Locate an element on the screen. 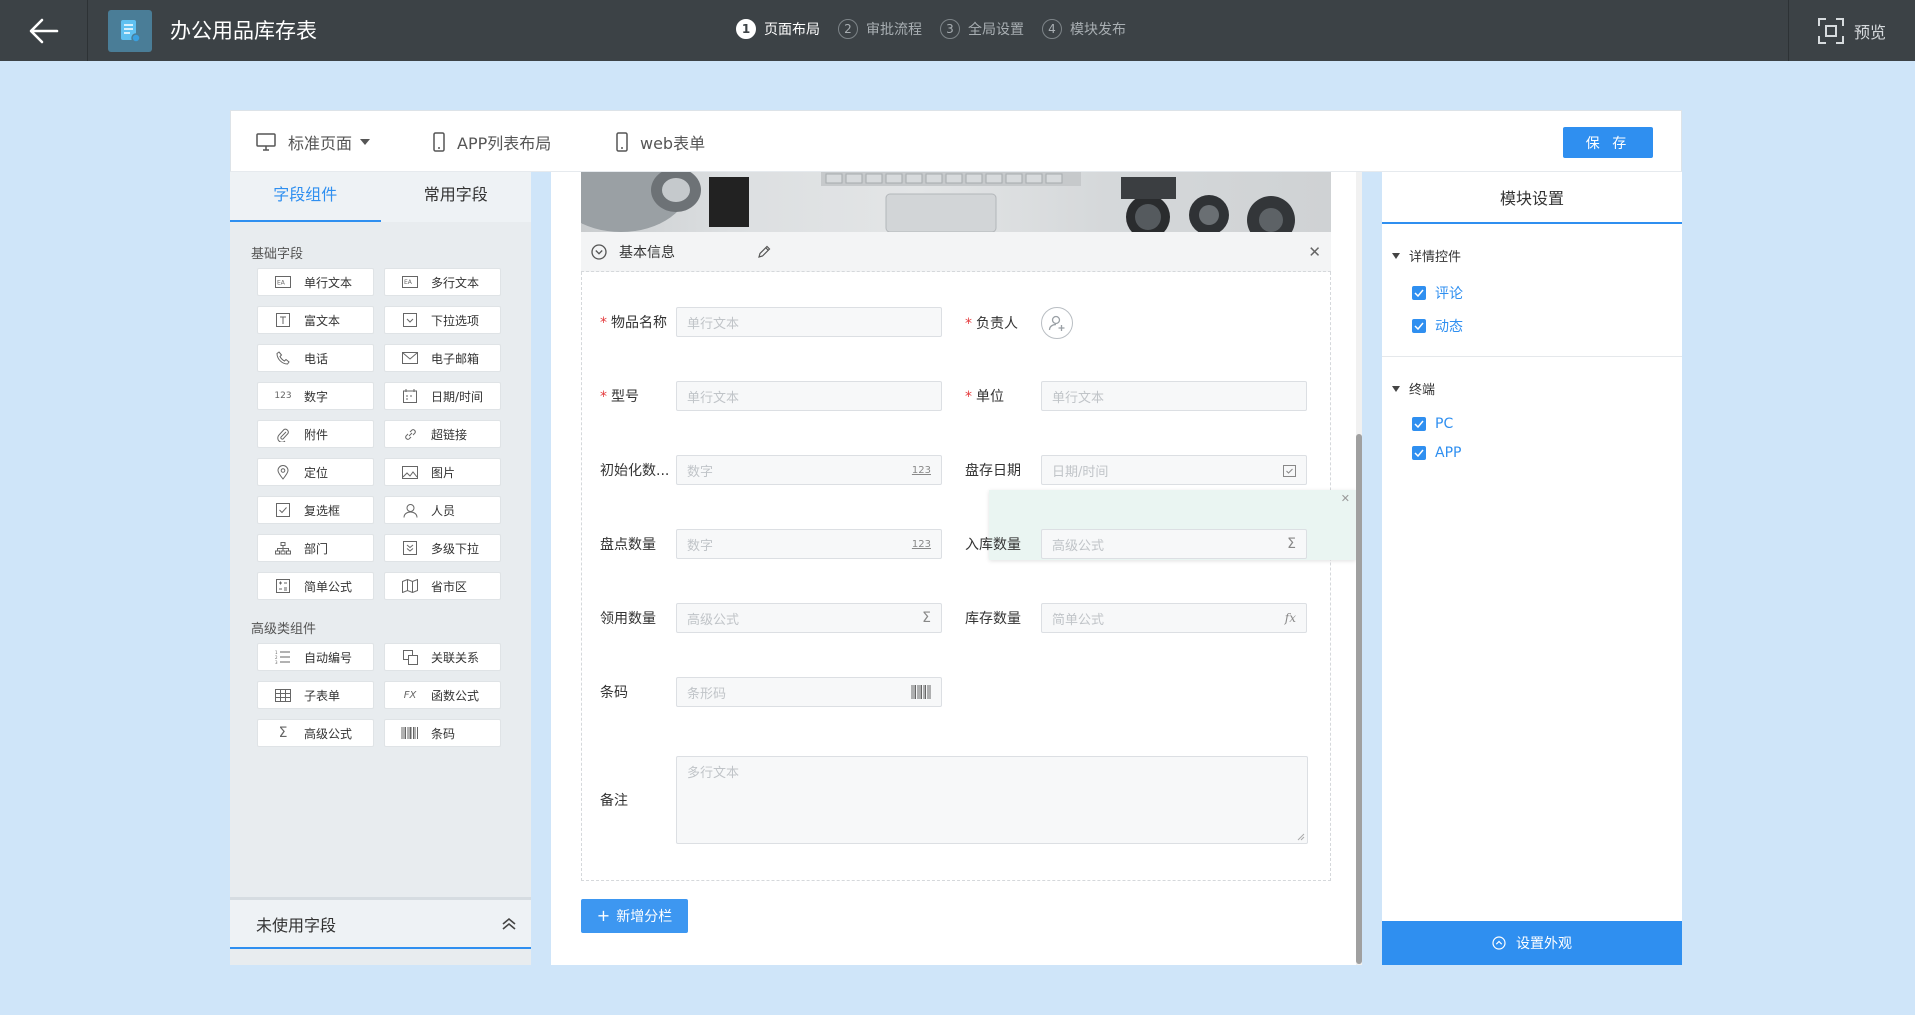  preview-label: 预览 is located at coordinates (1869, 32).